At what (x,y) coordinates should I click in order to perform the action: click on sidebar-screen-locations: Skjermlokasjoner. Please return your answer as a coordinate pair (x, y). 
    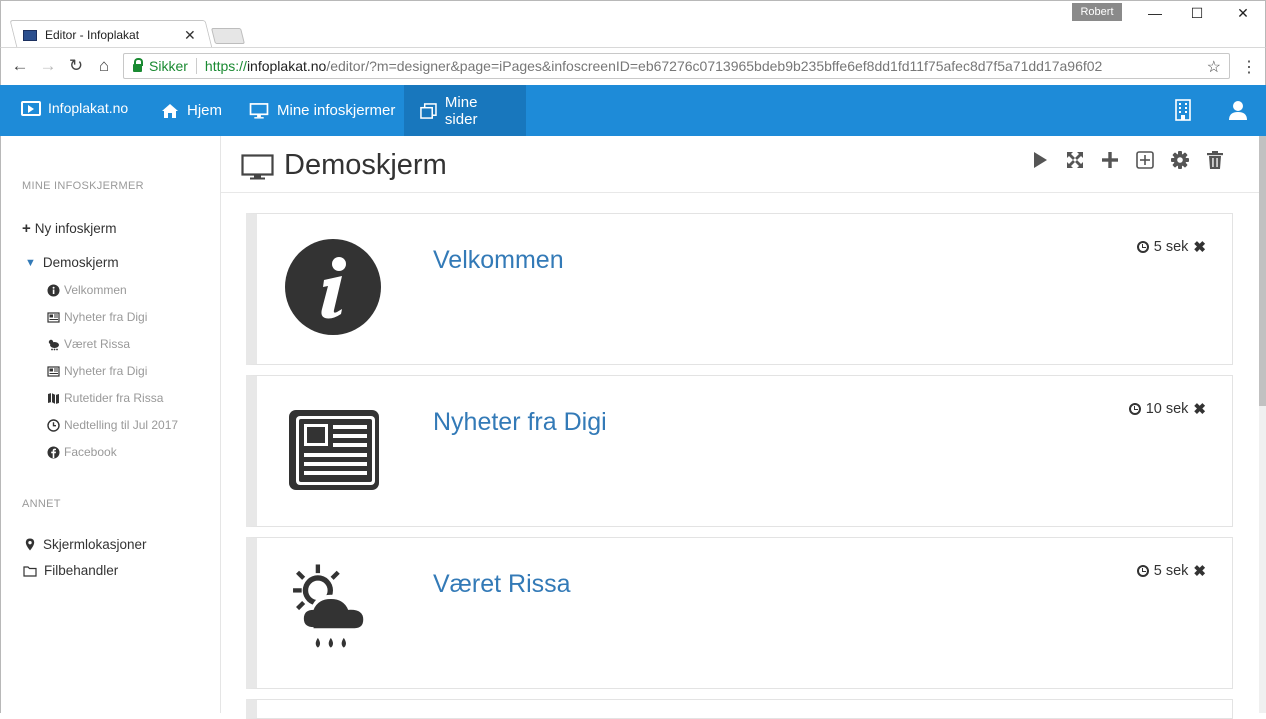
    Looking at the image, I should click on (86, 544).